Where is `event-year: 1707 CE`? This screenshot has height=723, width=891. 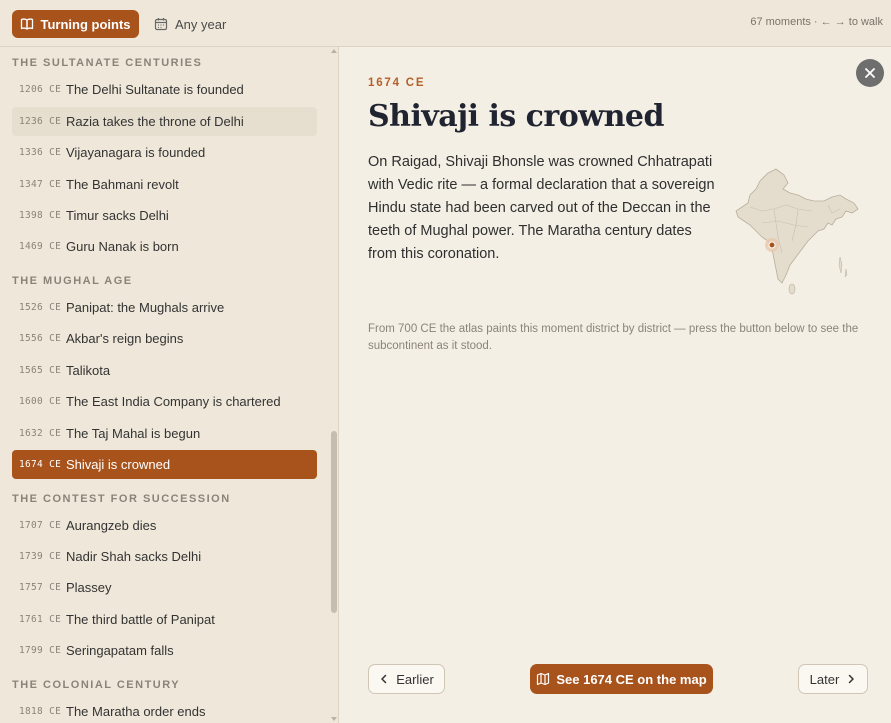
event-year: 1707 CE is located at coordinates (40, 525).